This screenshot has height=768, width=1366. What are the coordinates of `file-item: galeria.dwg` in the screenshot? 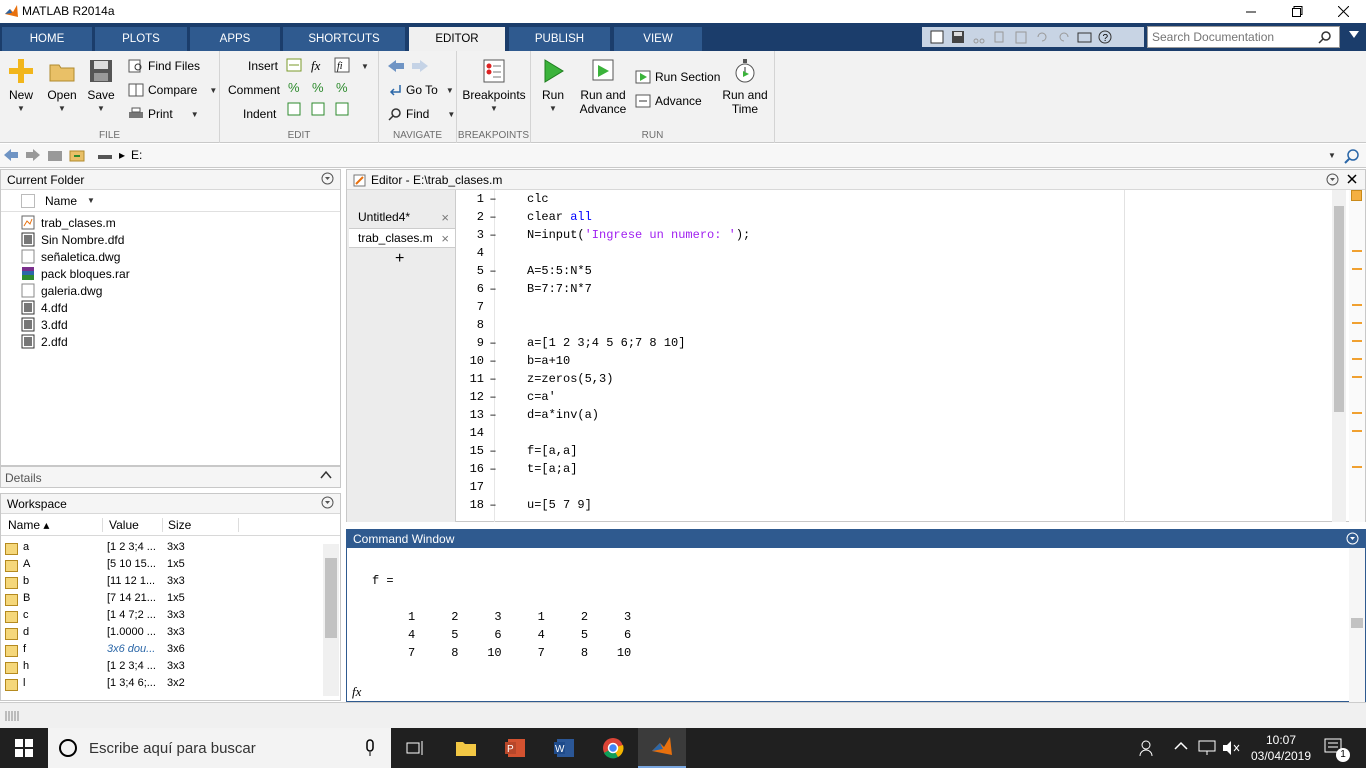 It's located at (170, 290).